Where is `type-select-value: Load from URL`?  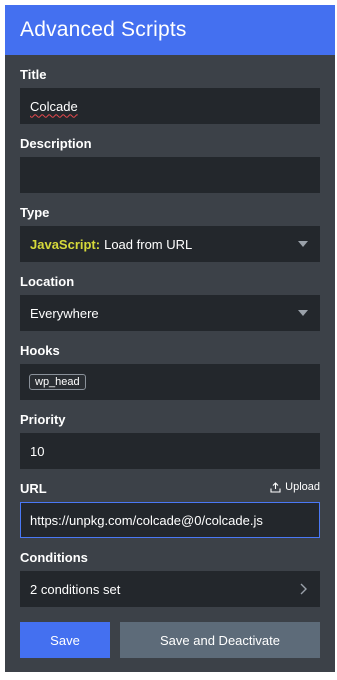 type-select-value: Load from URL is located at coordinates (148, 244).